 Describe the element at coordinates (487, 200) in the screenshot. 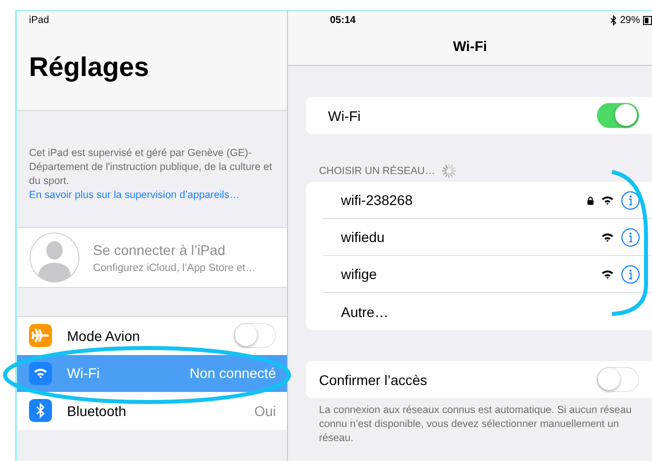

I see `network-row: wifi-238268` at that location.